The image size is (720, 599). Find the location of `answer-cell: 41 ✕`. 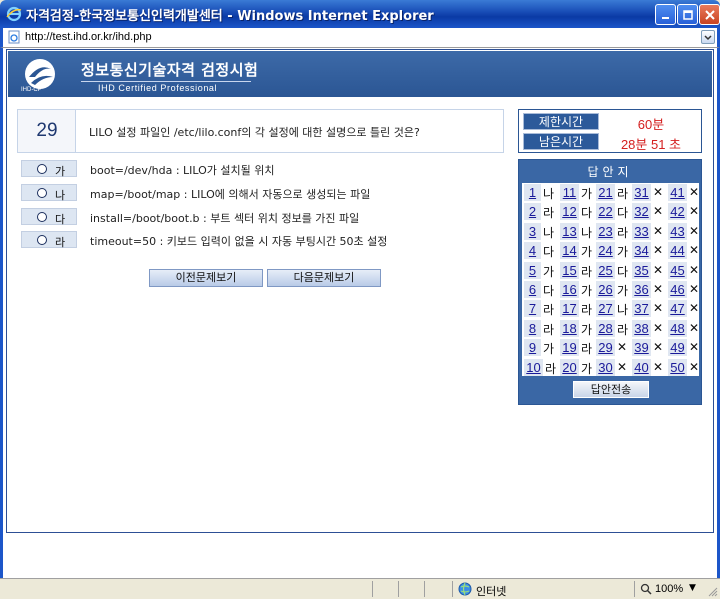

answer-cell: 41 ✕ is located at coordinates (685, 192).